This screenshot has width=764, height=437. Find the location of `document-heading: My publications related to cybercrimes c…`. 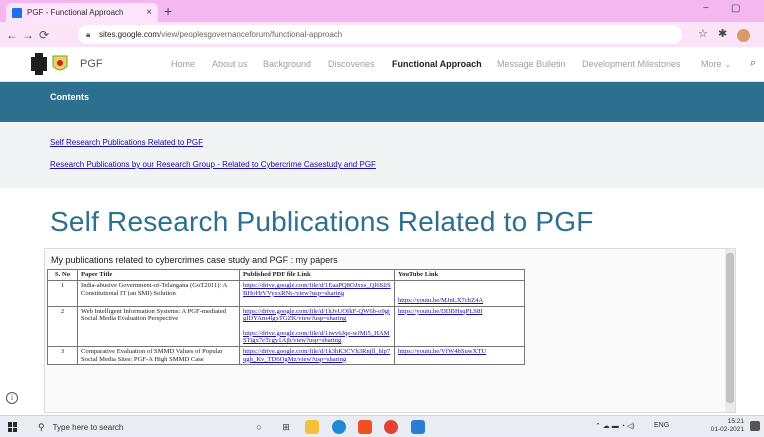

document-heading: My publications related to cybercrimes c… is located at coordinates (194, 260).